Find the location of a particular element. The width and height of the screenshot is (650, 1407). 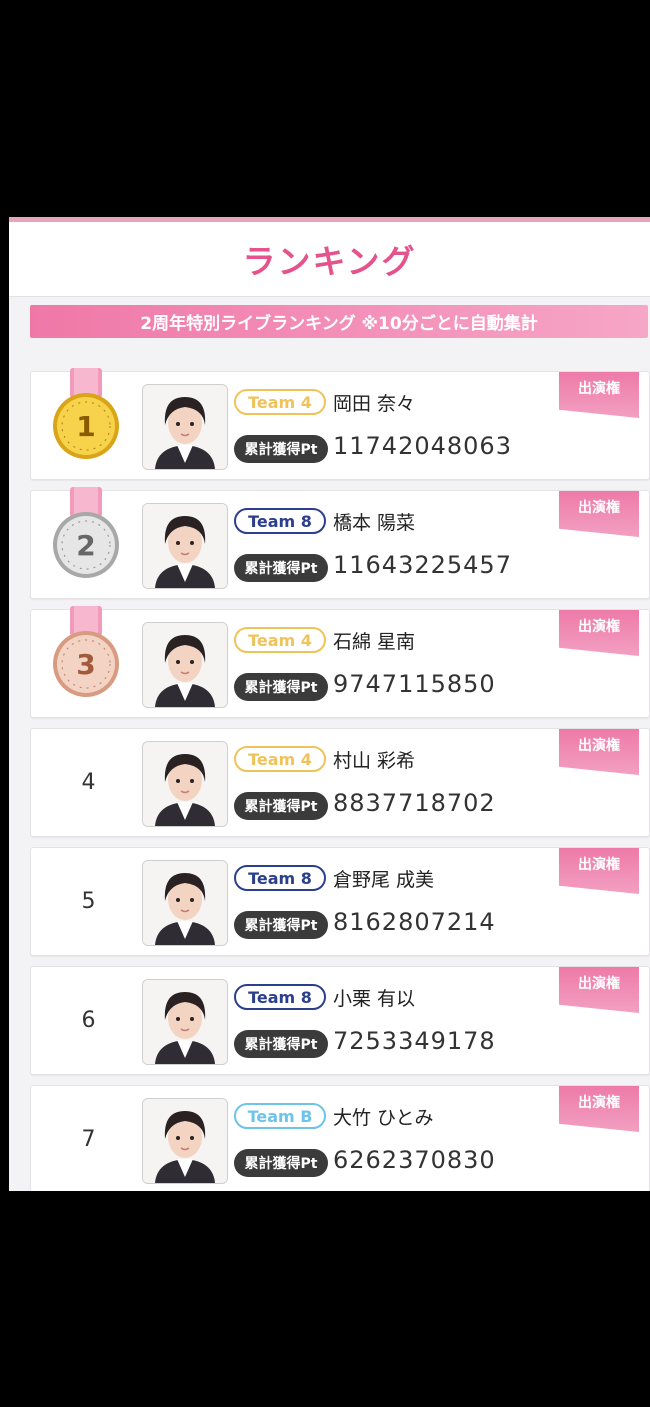

points-value: 8162807214 is located at coordinates (414, 922).